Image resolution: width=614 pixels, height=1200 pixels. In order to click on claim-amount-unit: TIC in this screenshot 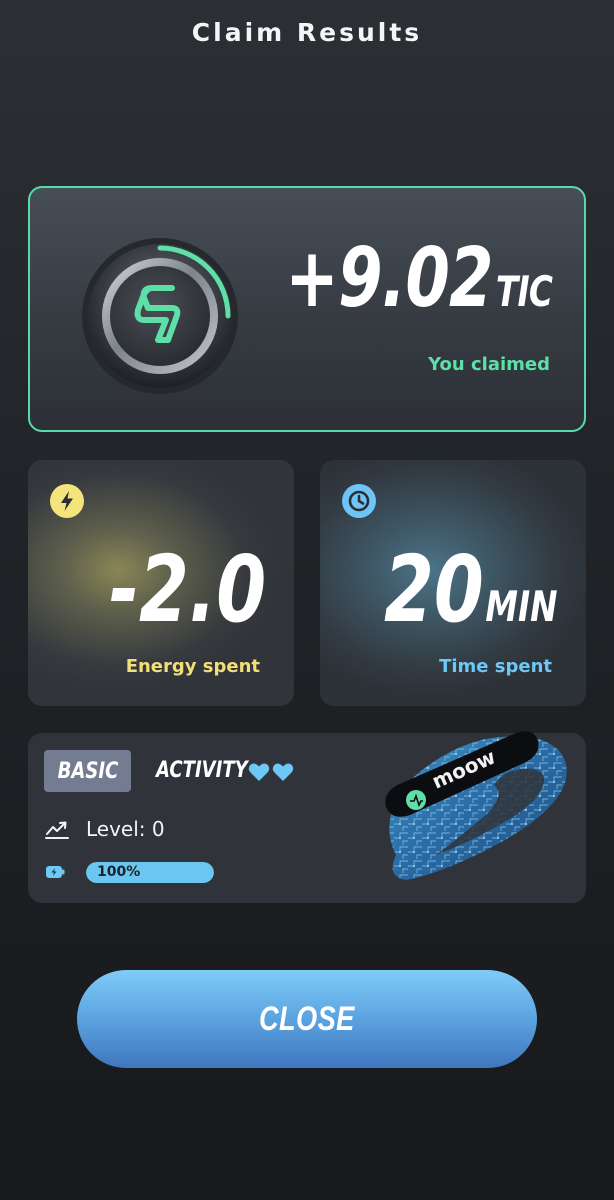, I will do `click(524, 291)`.